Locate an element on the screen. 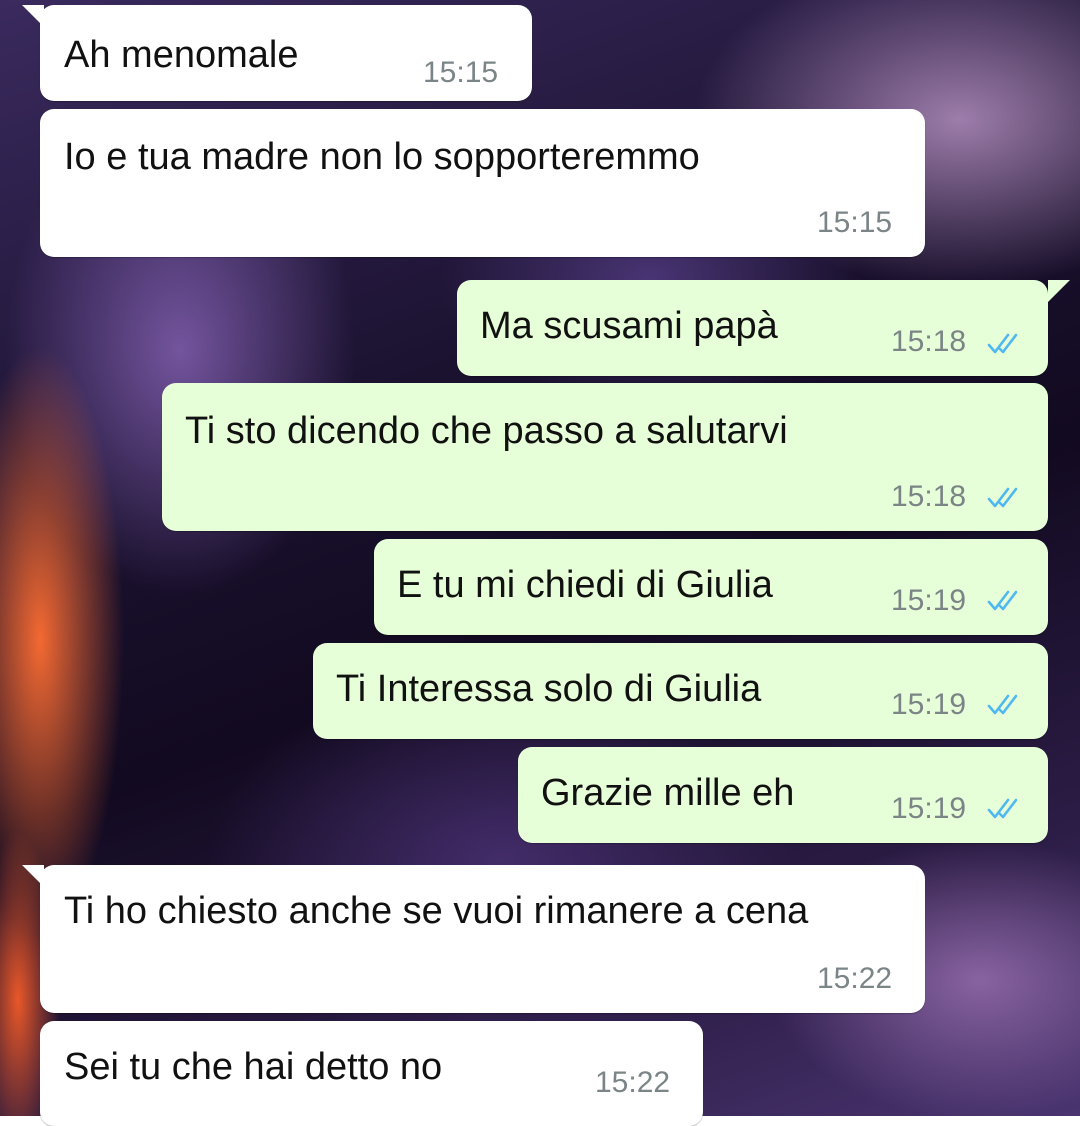  message-bubble-incoming: Ah menomale 15:15 is located at coordinates (286, 53).